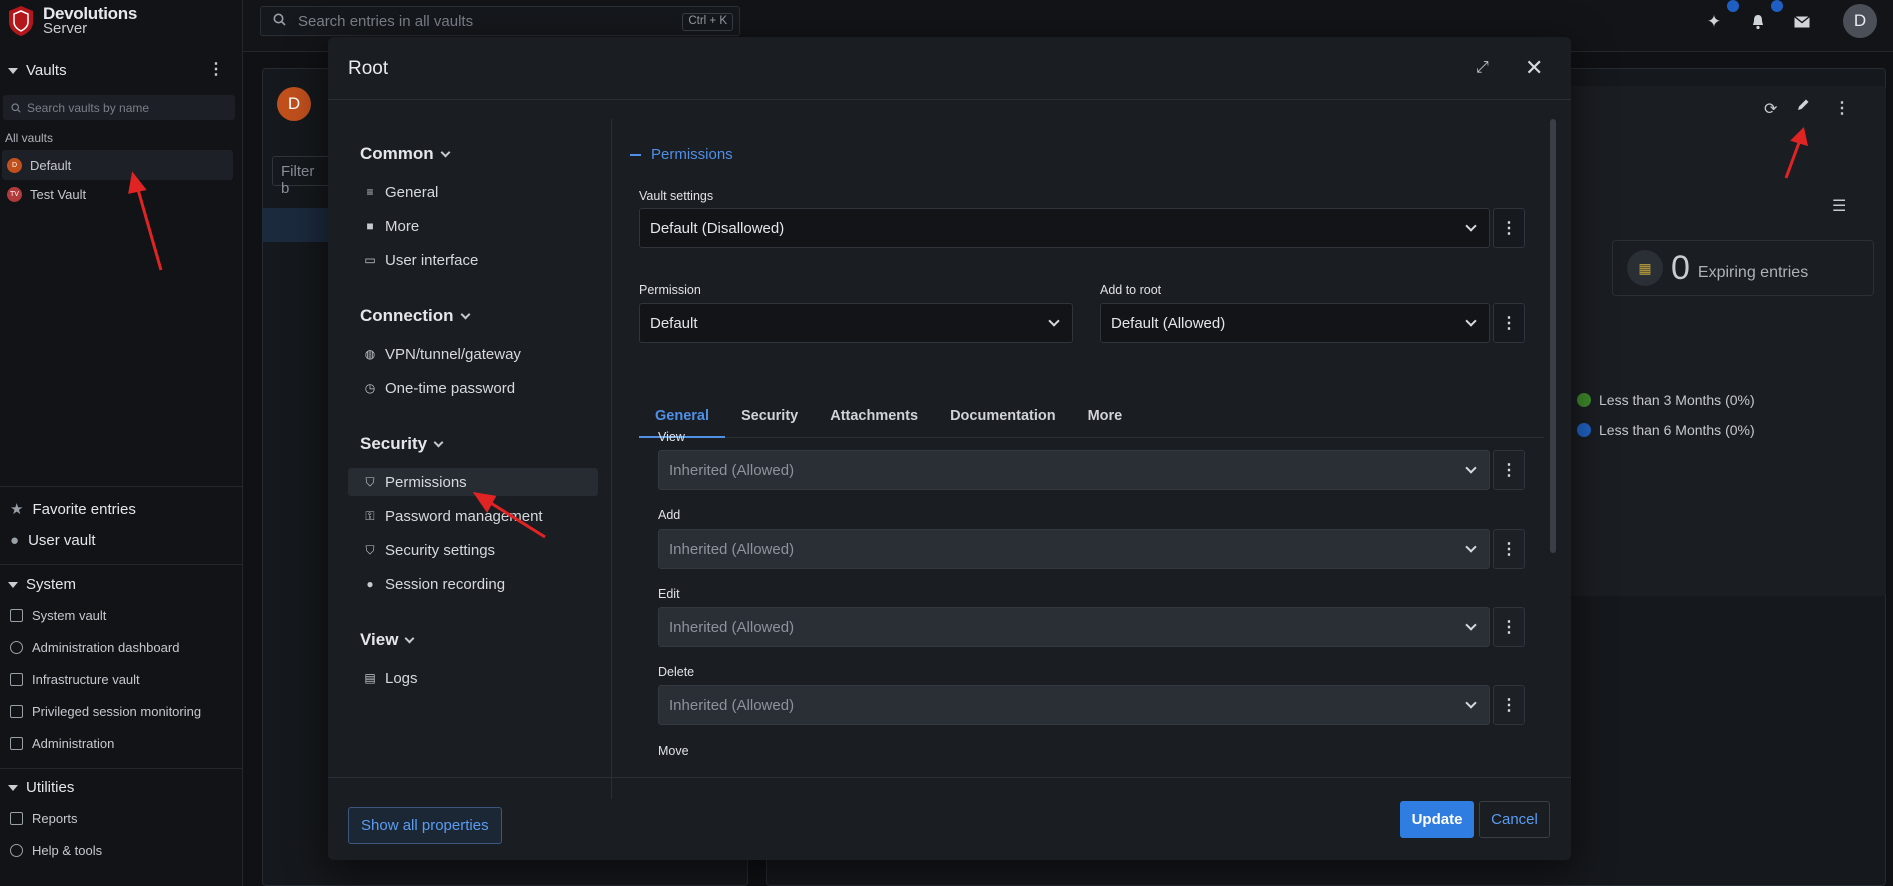  What do you see at coordinates (302, 176) in the screenshot?
I see `tree-filter-input: Filter b` at bounding box center [302, 176].